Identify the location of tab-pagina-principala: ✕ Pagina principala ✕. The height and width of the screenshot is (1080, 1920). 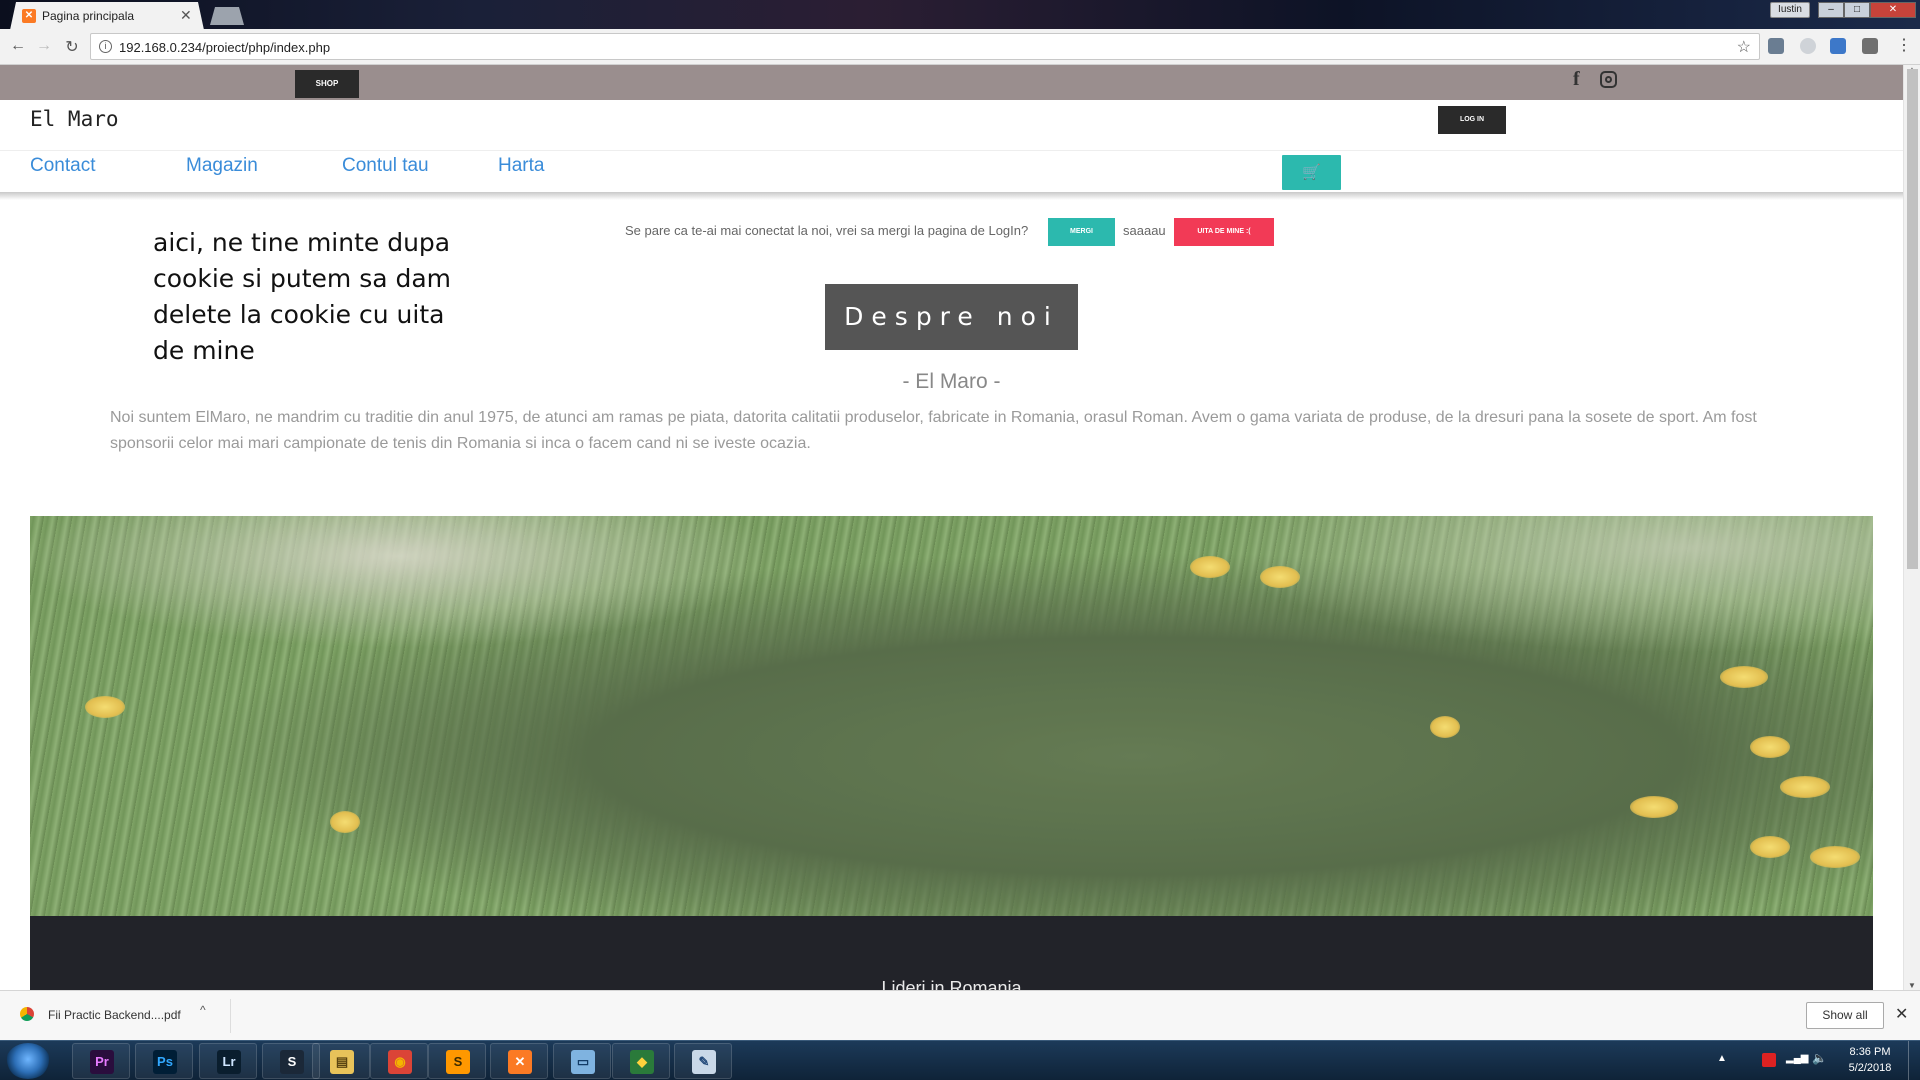
(107, 16).